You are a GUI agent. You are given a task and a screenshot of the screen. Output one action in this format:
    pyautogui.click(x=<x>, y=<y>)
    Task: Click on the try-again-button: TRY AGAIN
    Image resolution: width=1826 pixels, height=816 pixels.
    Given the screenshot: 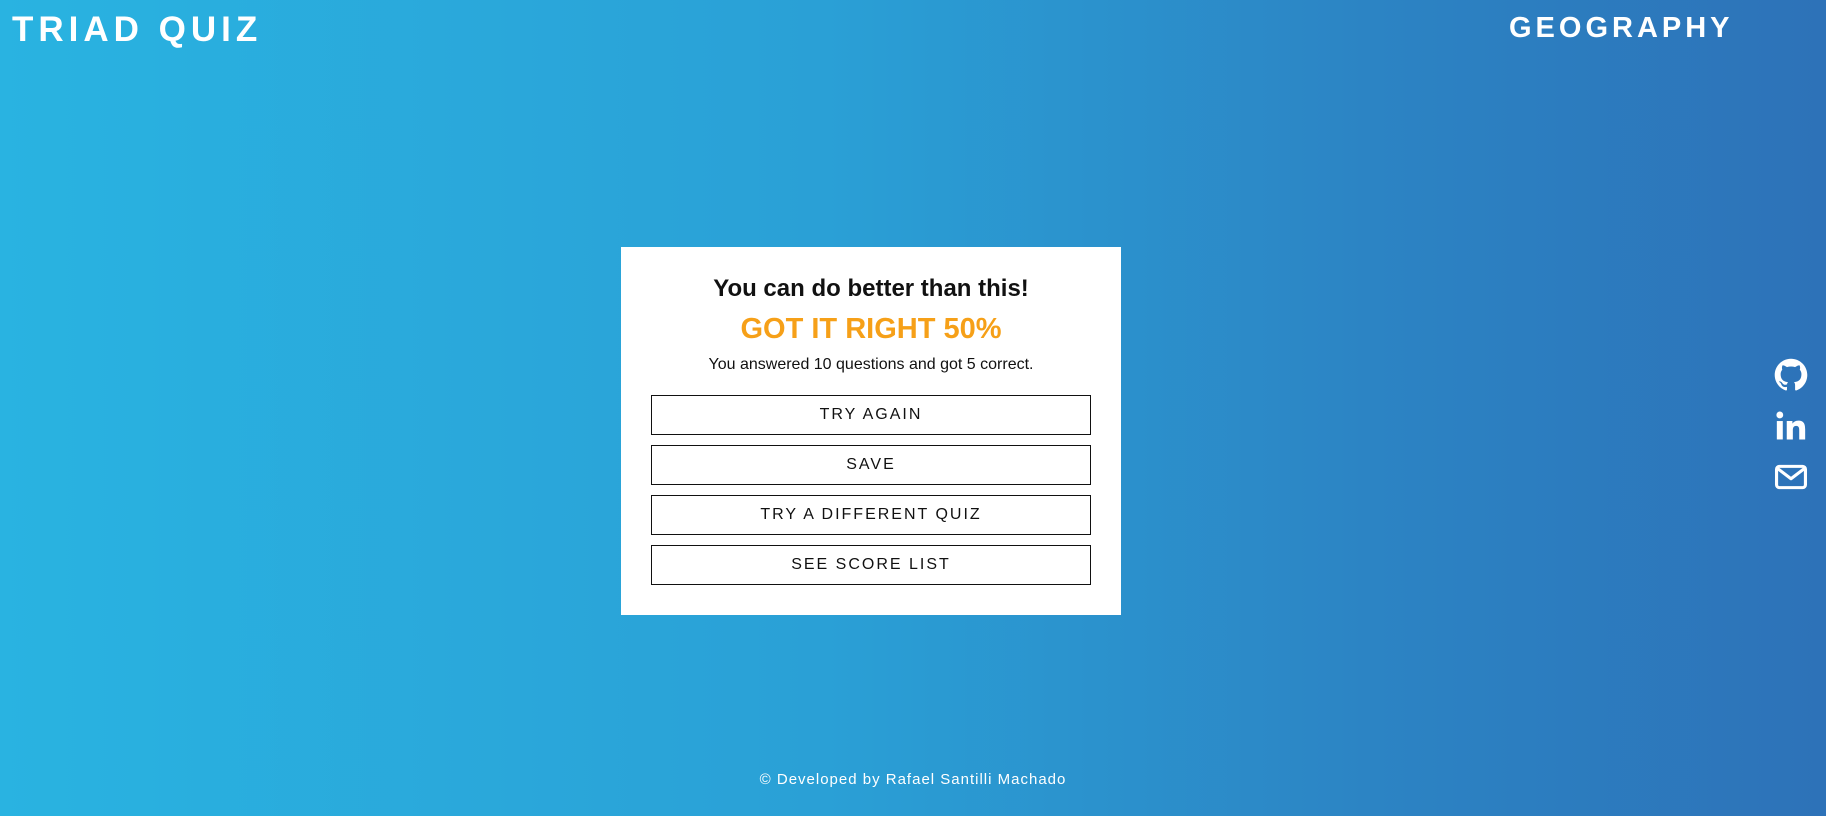 What is the action you would take?
    pyautogui.click(x=871, y=415)
    